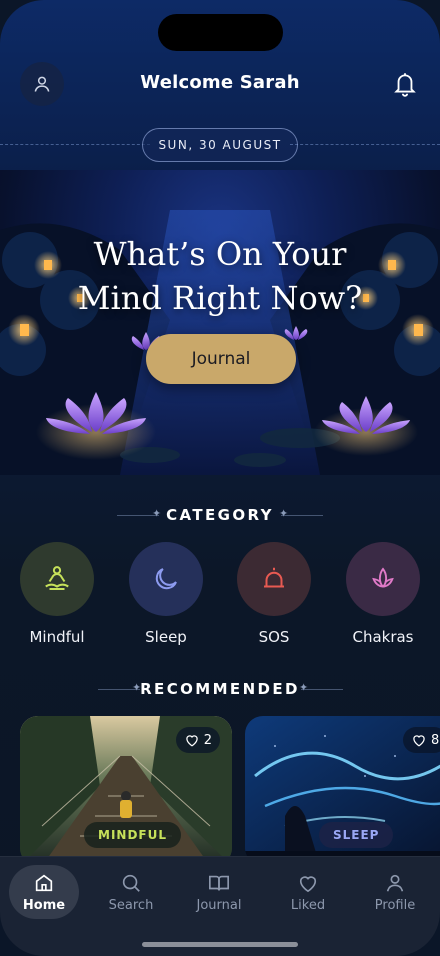 The height and width of the screenshot is (956, 440). Describe the element at coordinates (274, 637) in the screenshot. I see `category-label: SOS` at that location.